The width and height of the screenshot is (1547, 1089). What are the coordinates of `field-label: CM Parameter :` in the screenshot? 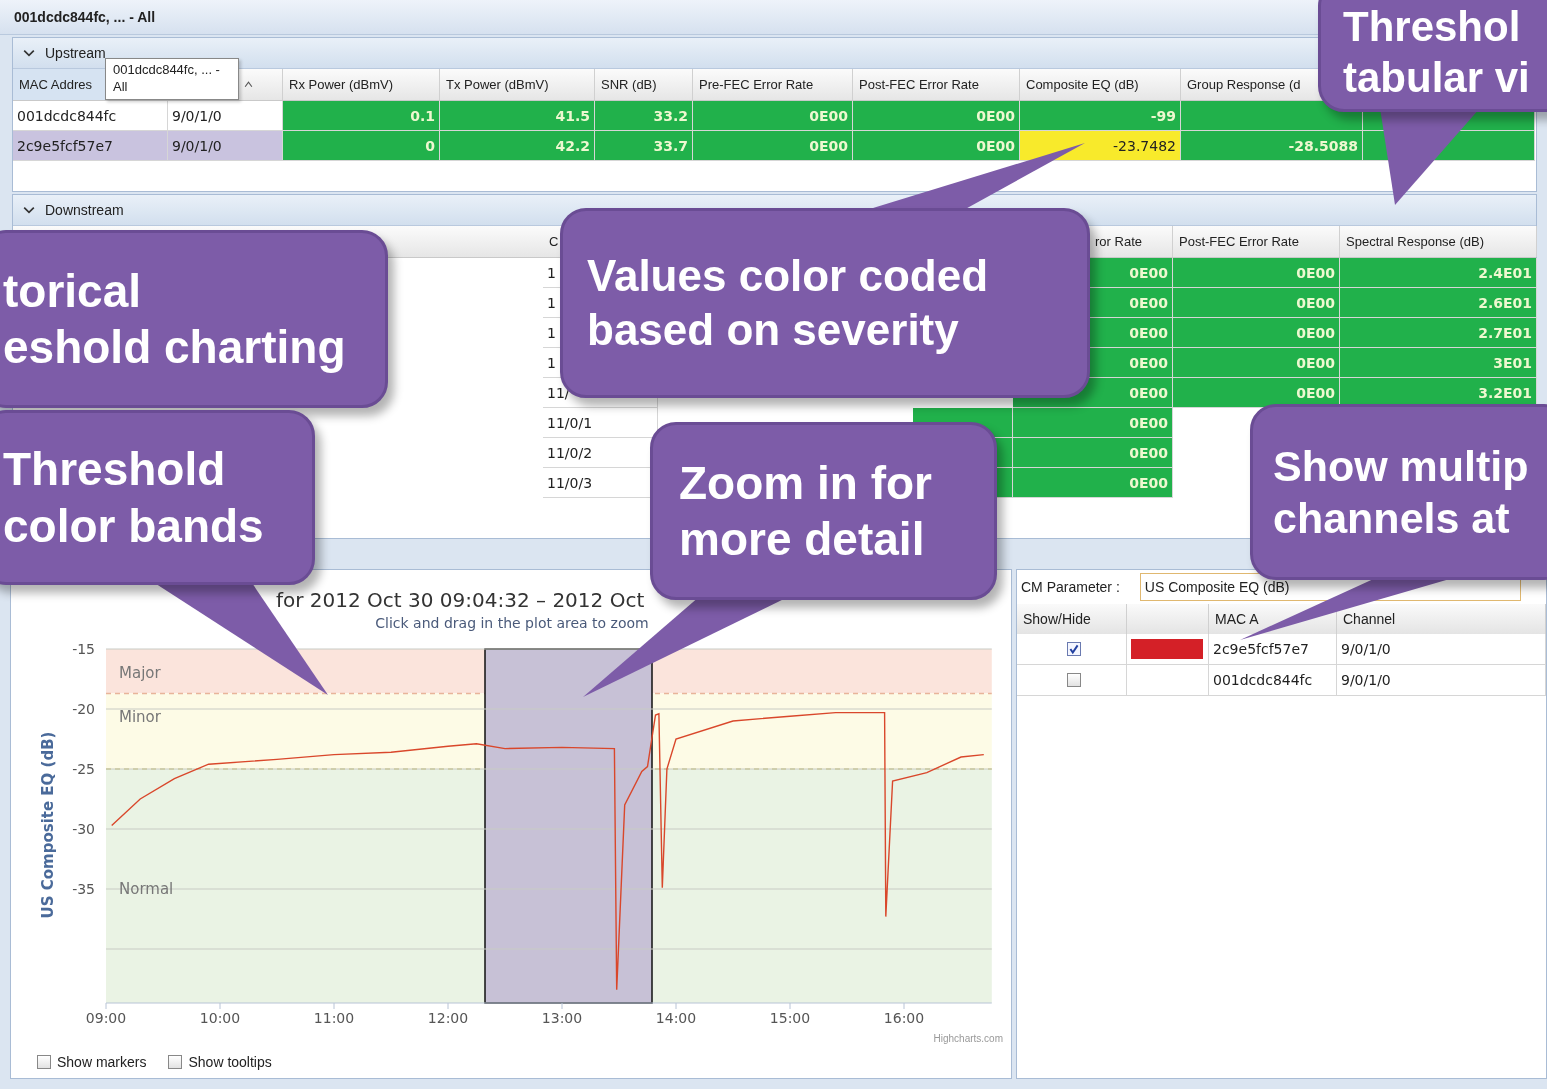 It's located at (1070, 587).